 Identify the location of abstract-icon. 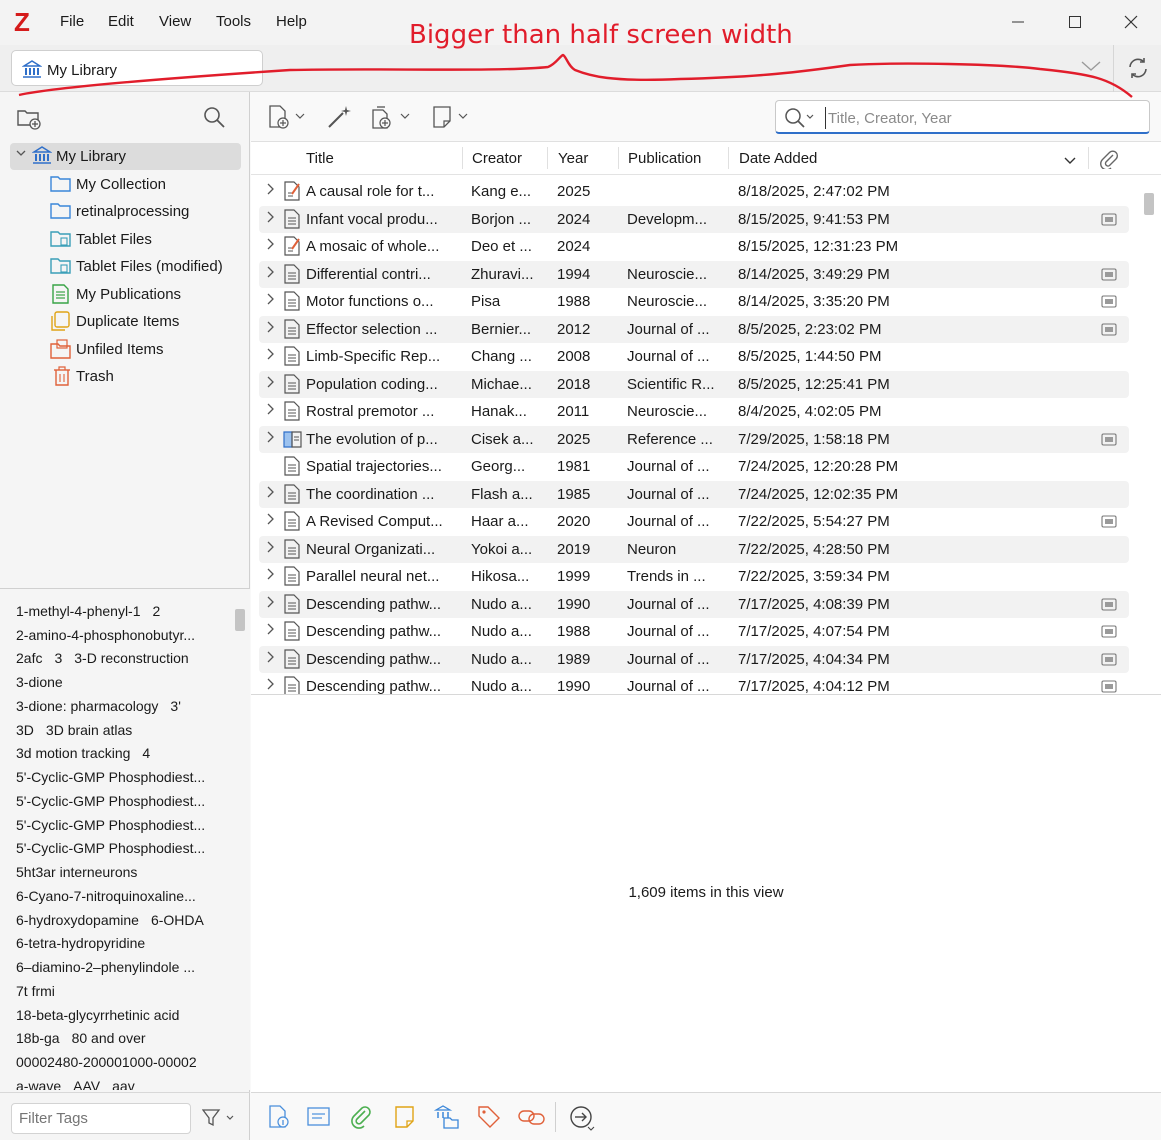
(319, 1119).